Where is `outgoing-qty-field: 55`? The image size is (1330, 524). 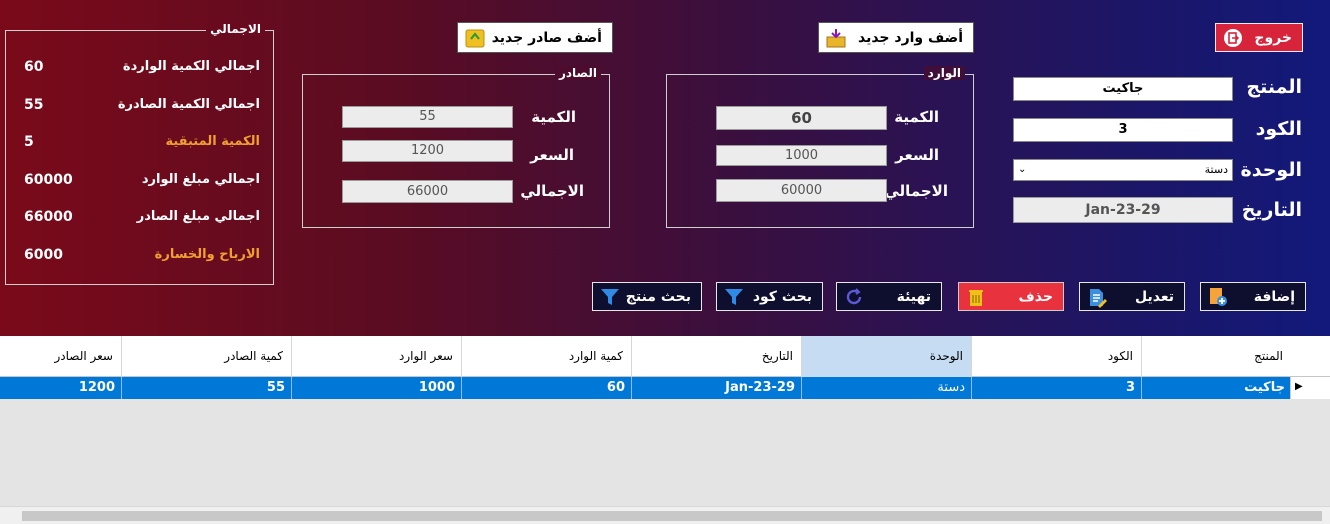 outgoing-qty-field: 55 is located at coordinates (427, 117).